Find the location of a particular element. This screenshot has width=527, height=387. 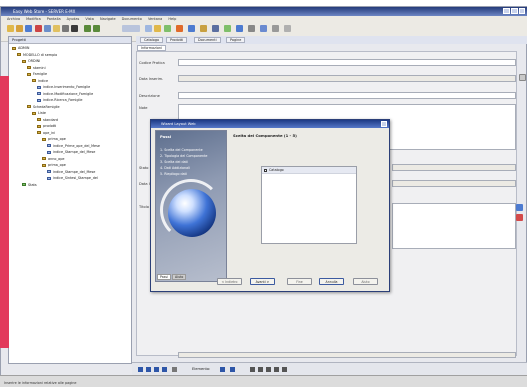

paste-icon is located at coordinates (56, 28).